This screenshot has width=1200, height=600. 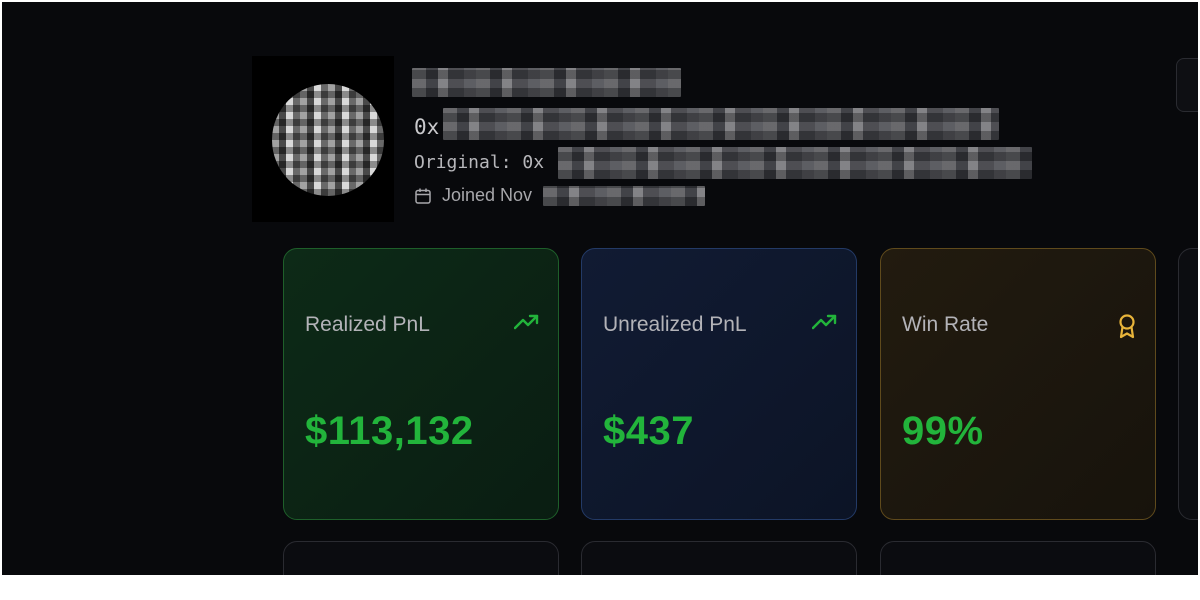 I want to click on stat-value: $437, so click(x=648, y=431).